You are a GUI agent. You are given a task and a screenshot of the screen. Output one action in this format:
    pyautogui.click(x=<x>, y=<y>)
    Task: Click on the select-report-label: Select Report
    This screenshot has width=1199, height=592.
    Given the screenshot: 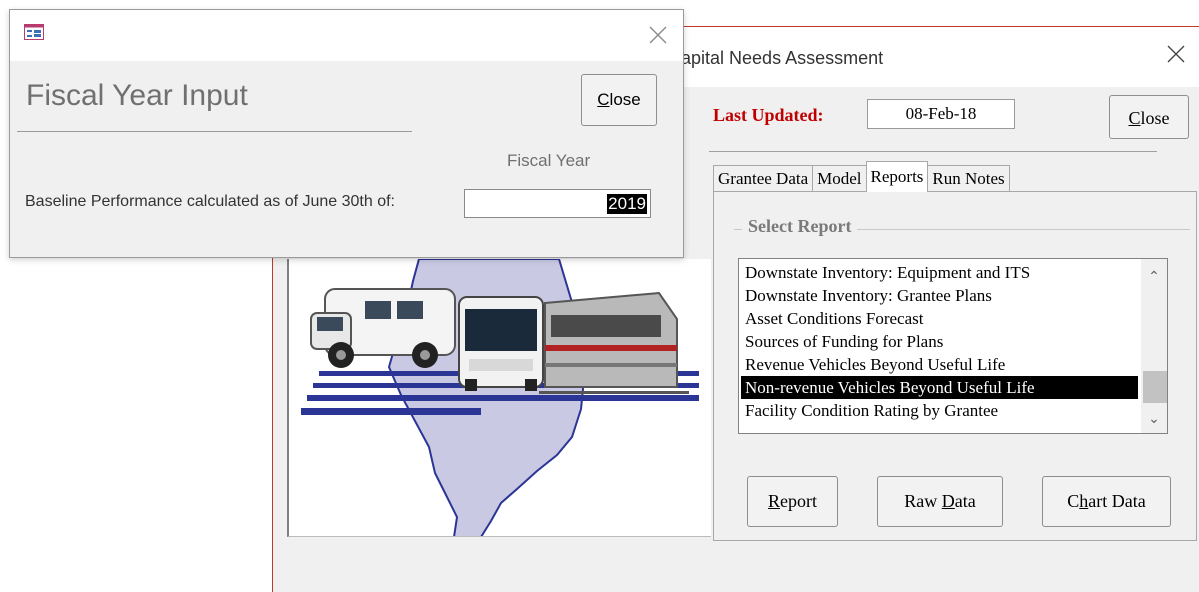 What is the action you would take?
    pyautogui.click(x=800, y=226)
    